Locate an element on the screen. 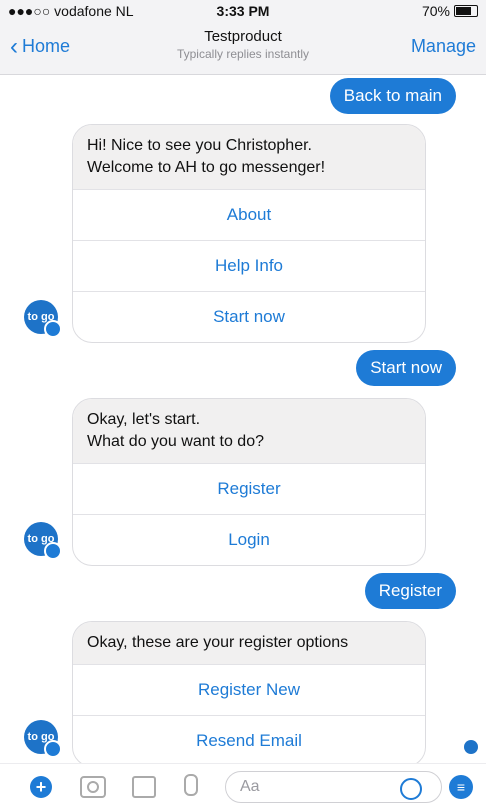 This screenshot has height=810, width=486. bot-card-line: Welcome to AH to go messenger! is located at coordinates (206, 167).